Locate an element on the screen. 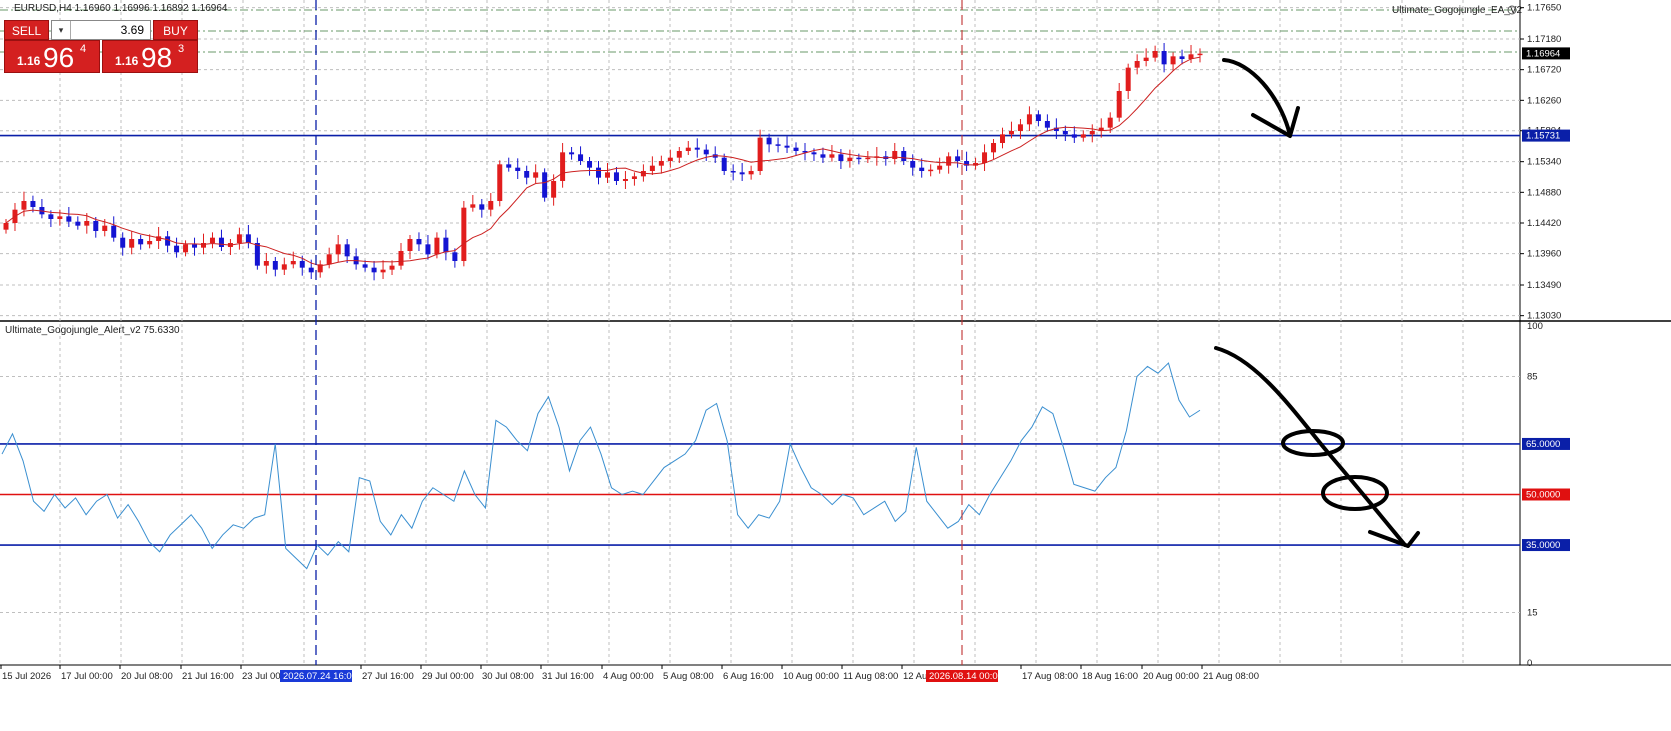 This screenshot has height=731, width=1671. lot-size-value: 3.69 is located at coordinates (132, 30).